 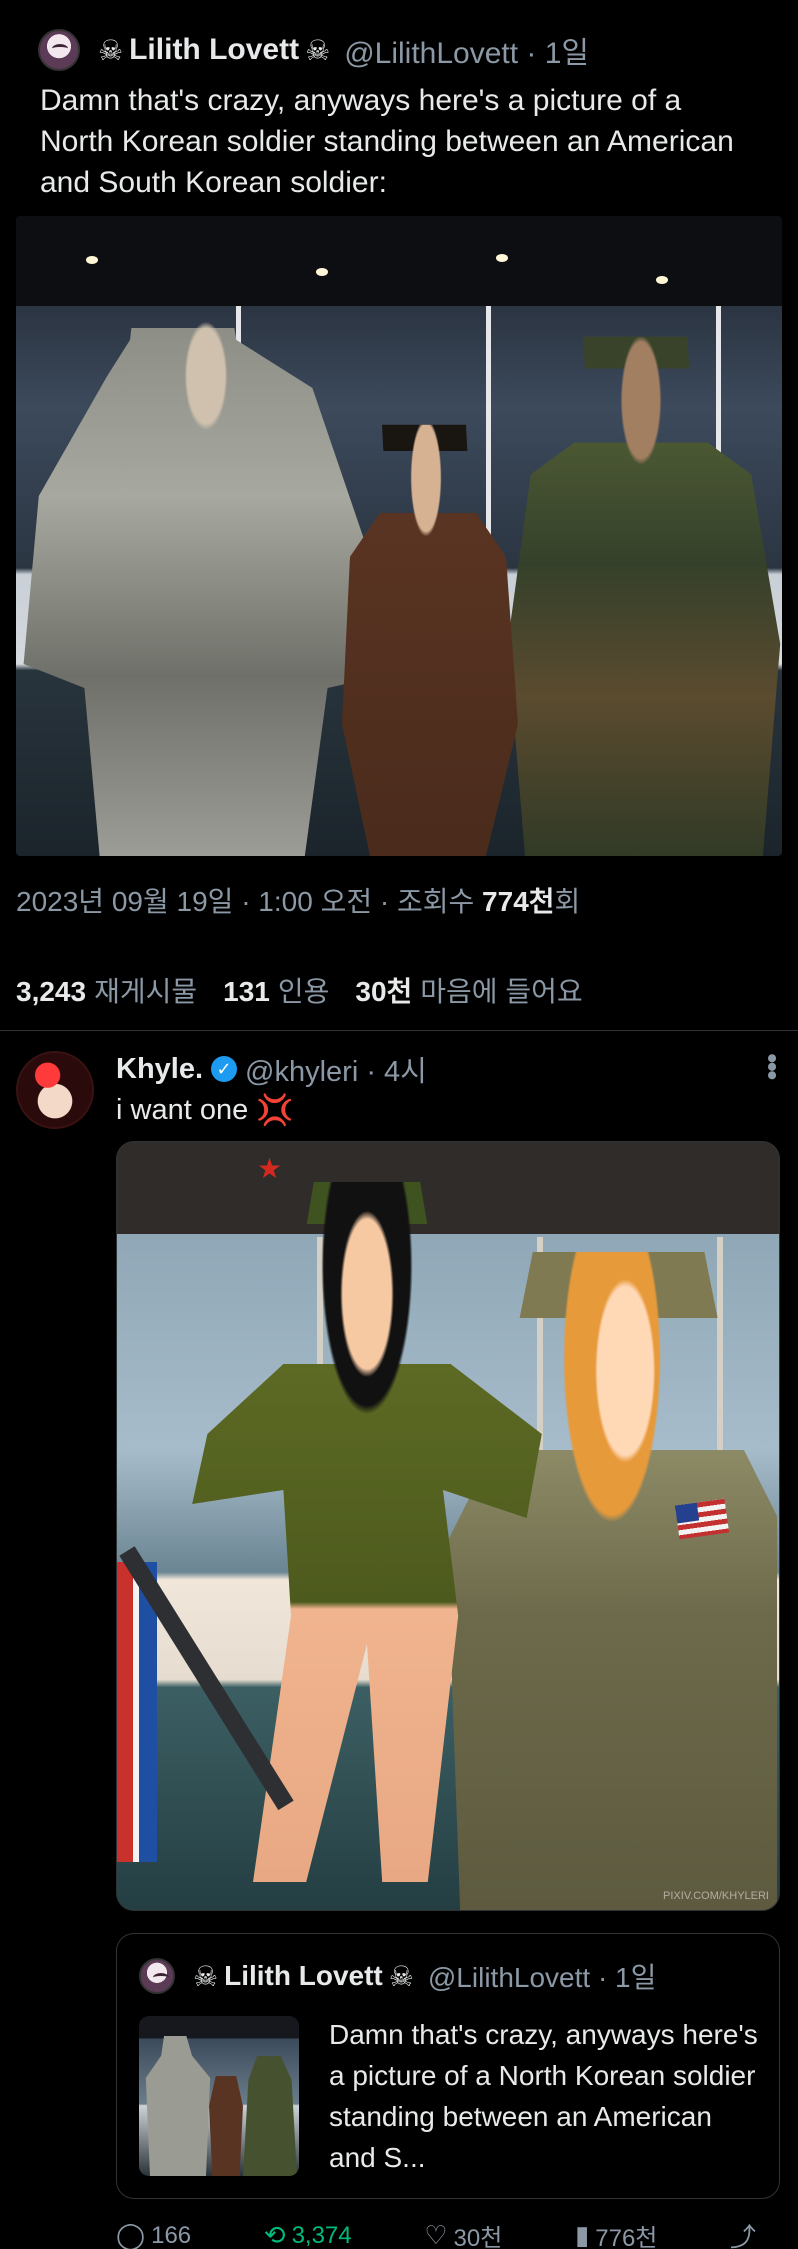 What do you see at coordinates (384, 991) in the screenshot?
I see `likes-count: 30천` at bounding box center [384, 991].